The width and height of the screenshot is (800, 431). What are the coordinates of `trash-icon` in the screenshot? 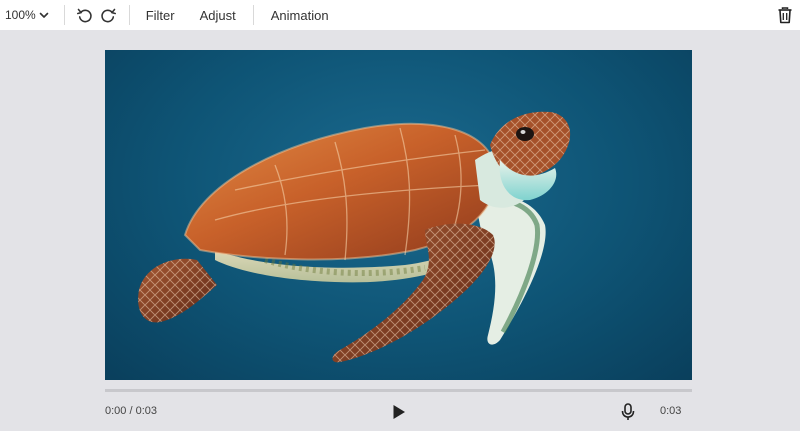 It's located at (785, 14).